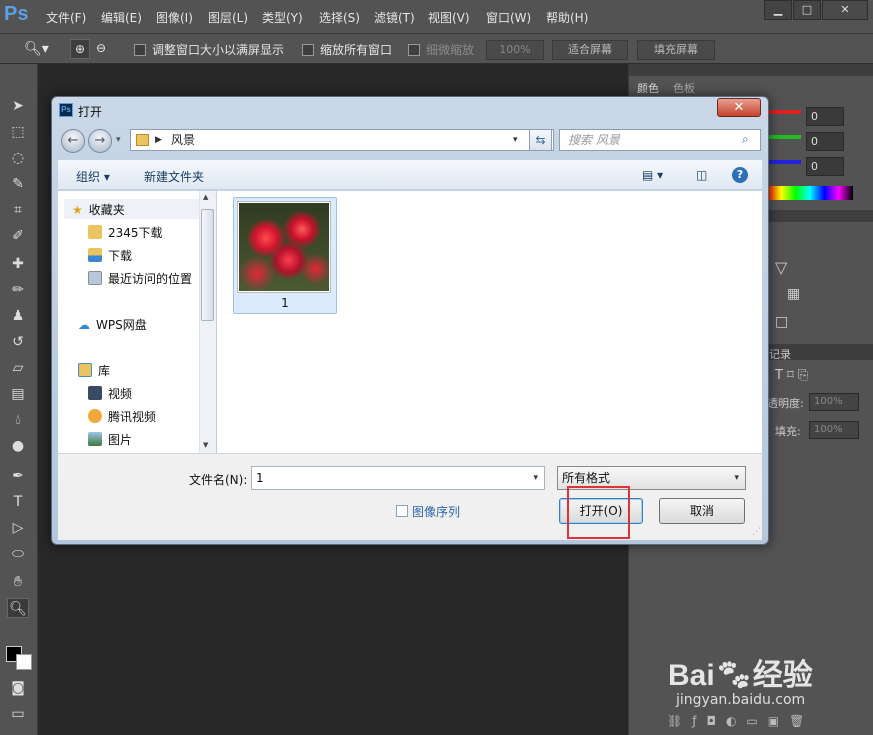  Describe the element at coordinates (94, 370) in the screenshot. I see `nav-library: 库` at that location.